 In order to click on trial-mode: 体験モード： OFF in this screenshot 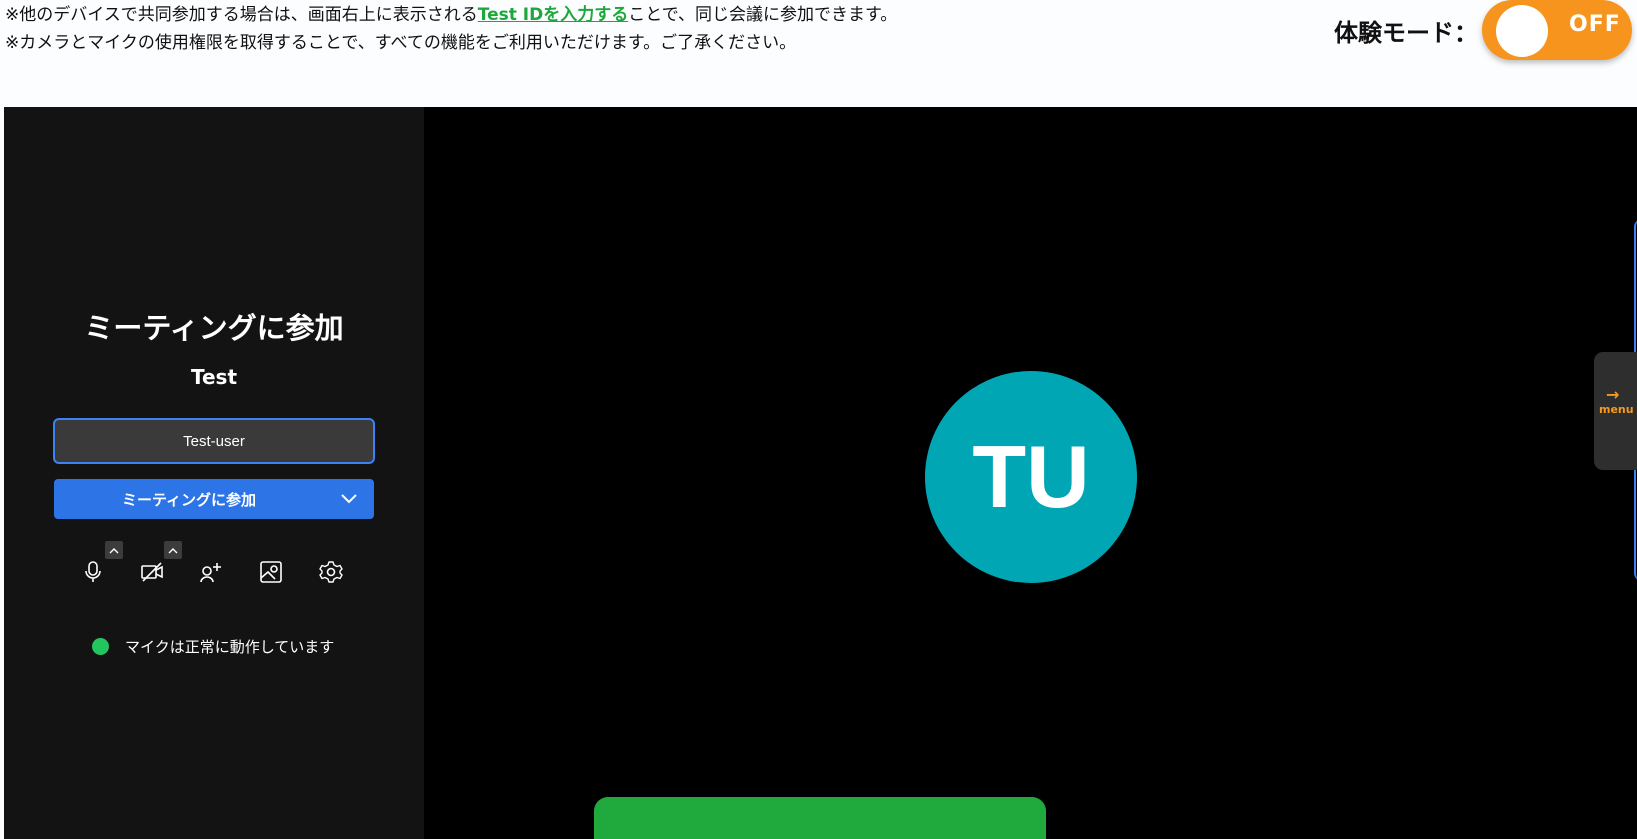, I will do `click(1483, 30)`.